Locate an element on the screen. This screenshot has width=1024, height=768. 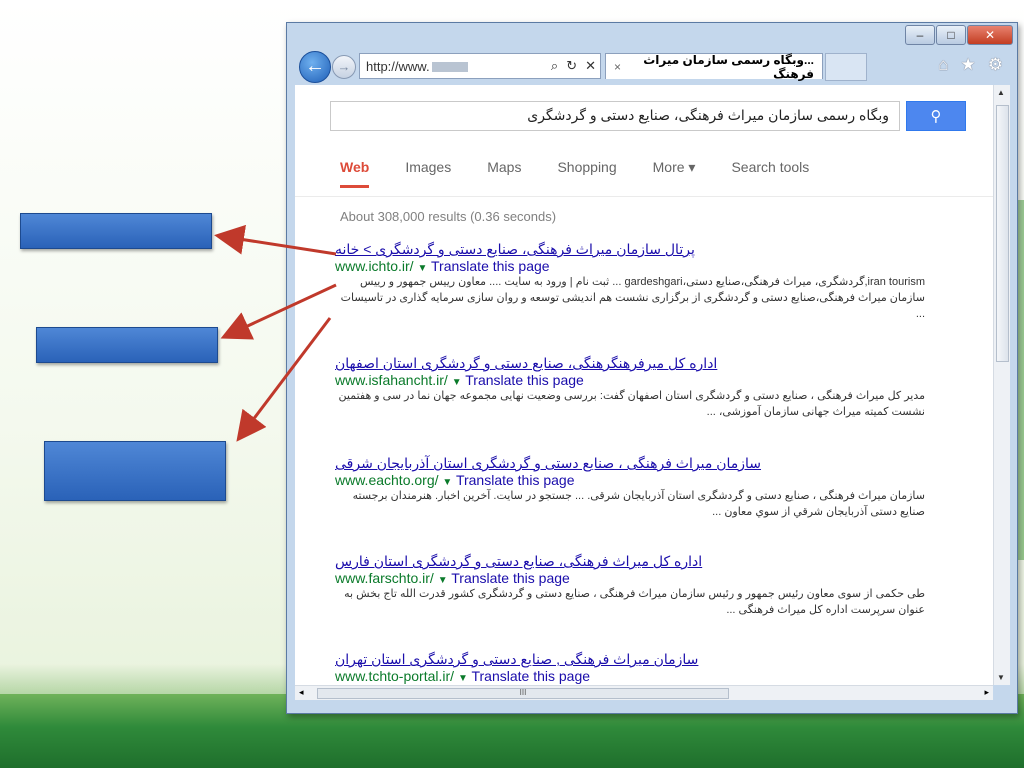
horizontal-scrollbar: ◂ III ▸ is located at coordinates (644, 692).